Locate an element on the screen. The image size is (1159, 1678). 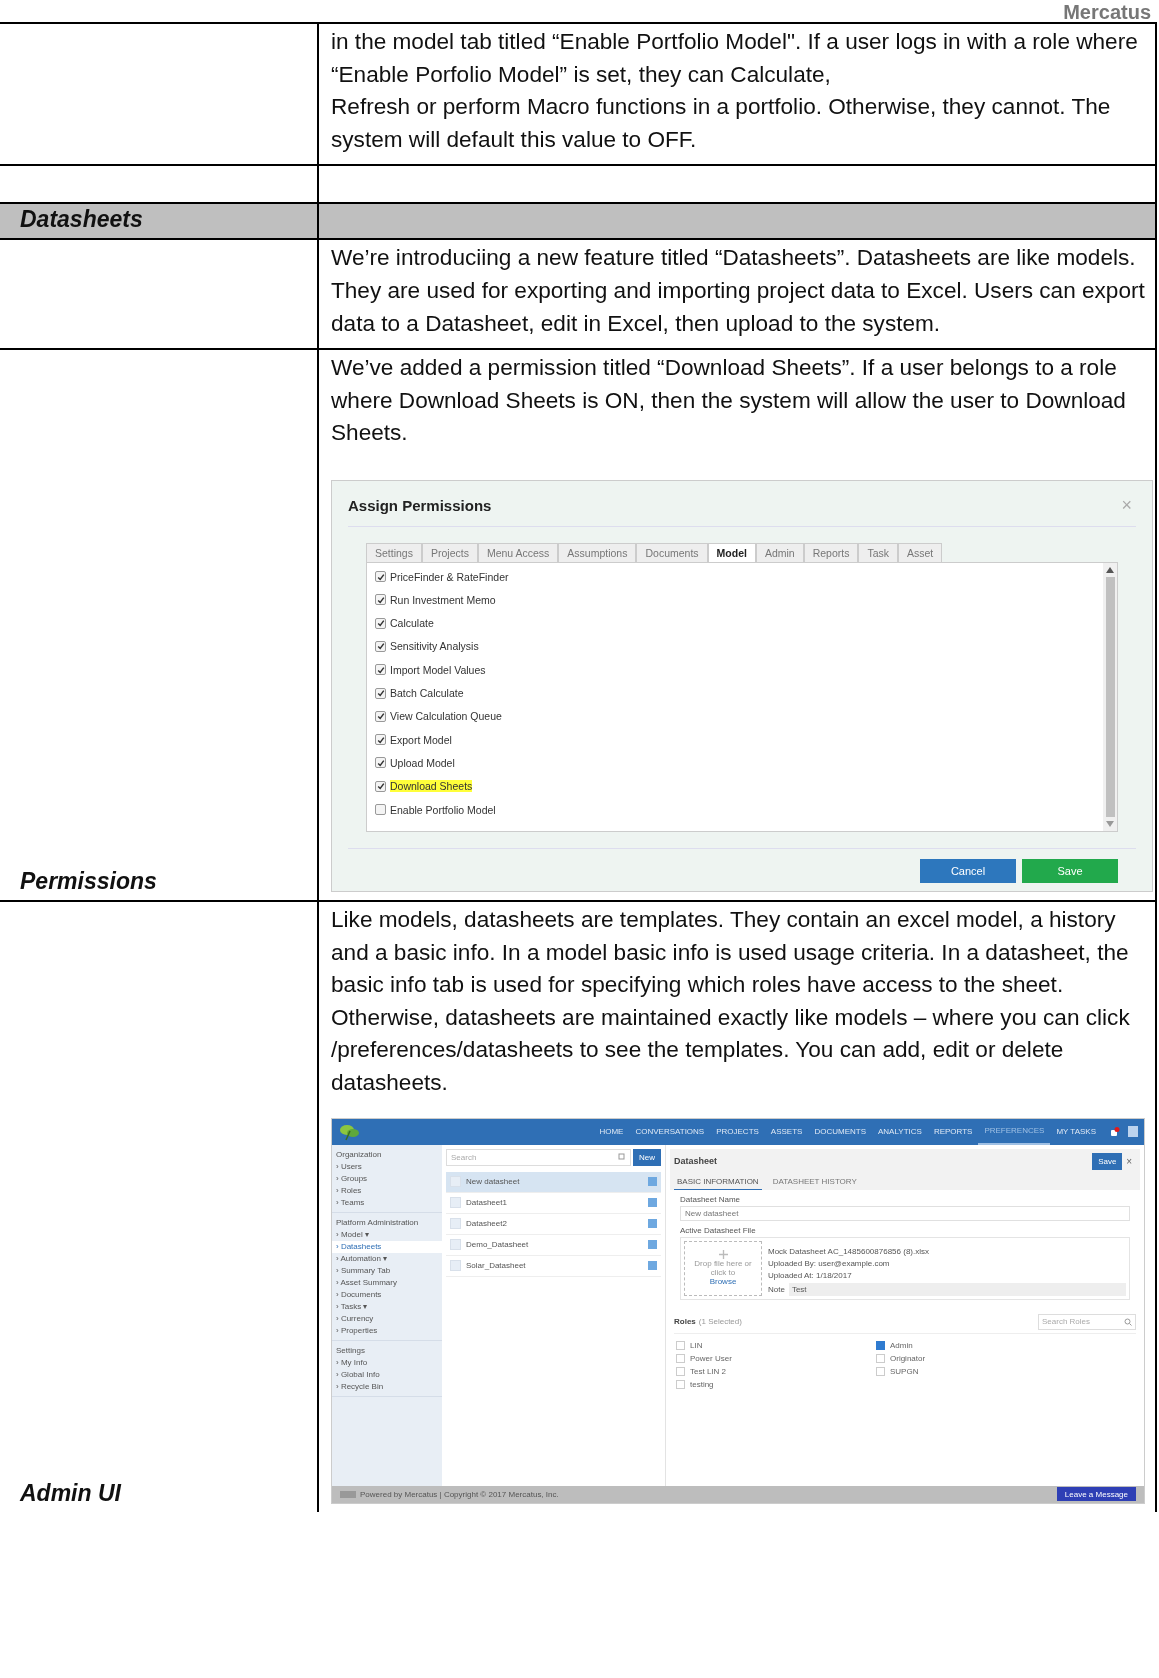
permission-tab: Asset is located at coordinates (920, 552).